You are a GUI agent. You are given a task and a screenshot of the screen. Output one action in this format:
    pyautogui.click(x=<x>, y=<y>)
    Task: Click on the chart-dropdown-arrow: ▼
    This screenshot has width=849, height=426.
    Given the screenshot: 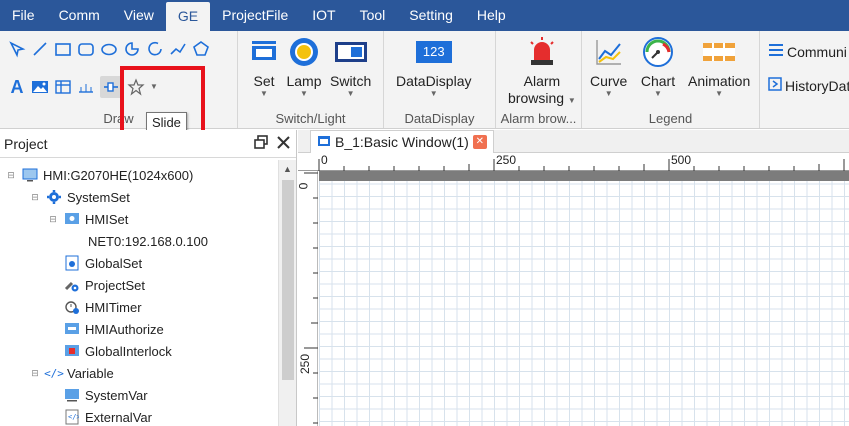 What is the action you would take?
    pyautogui.click(x=658, y=93)
    